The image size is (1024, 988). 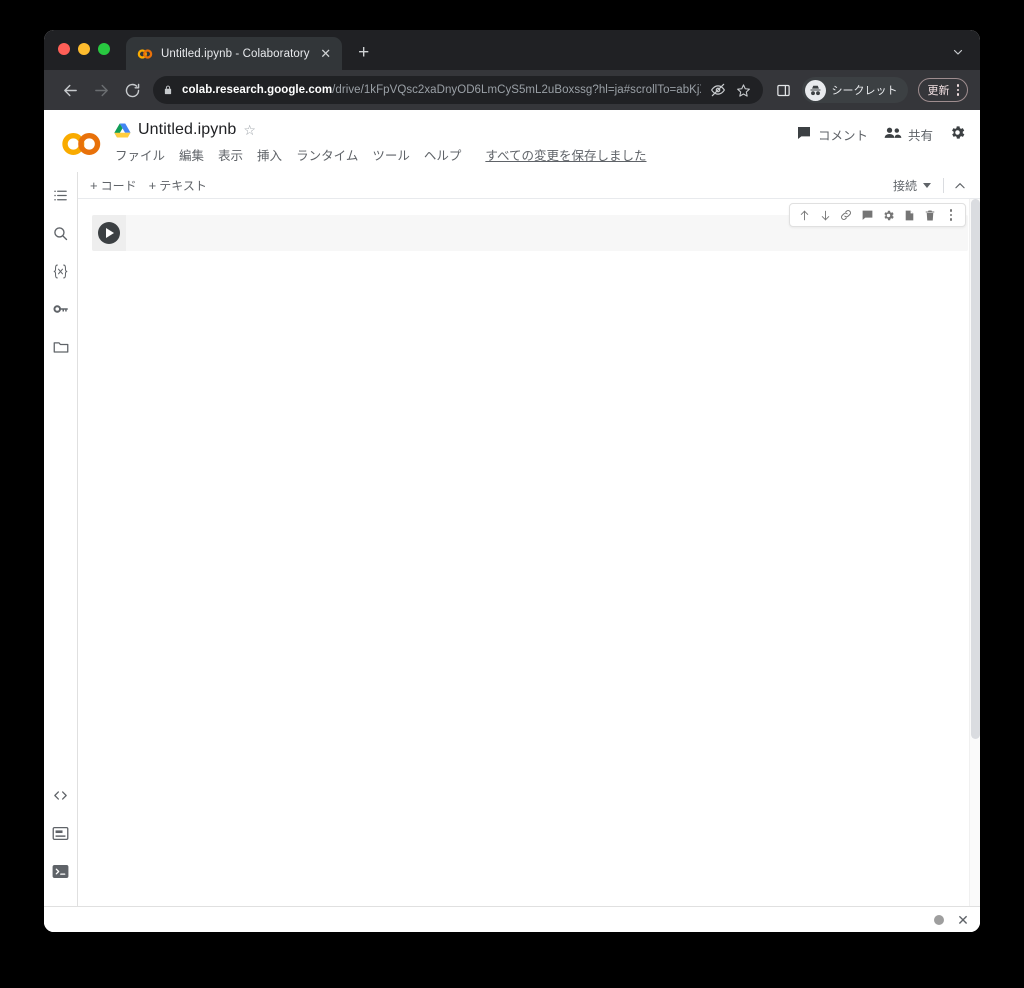 What do you see at coordinates (61, 309) in the screenshot?
I see `sidebar-item-secrets` at bounding box center [61, 309].